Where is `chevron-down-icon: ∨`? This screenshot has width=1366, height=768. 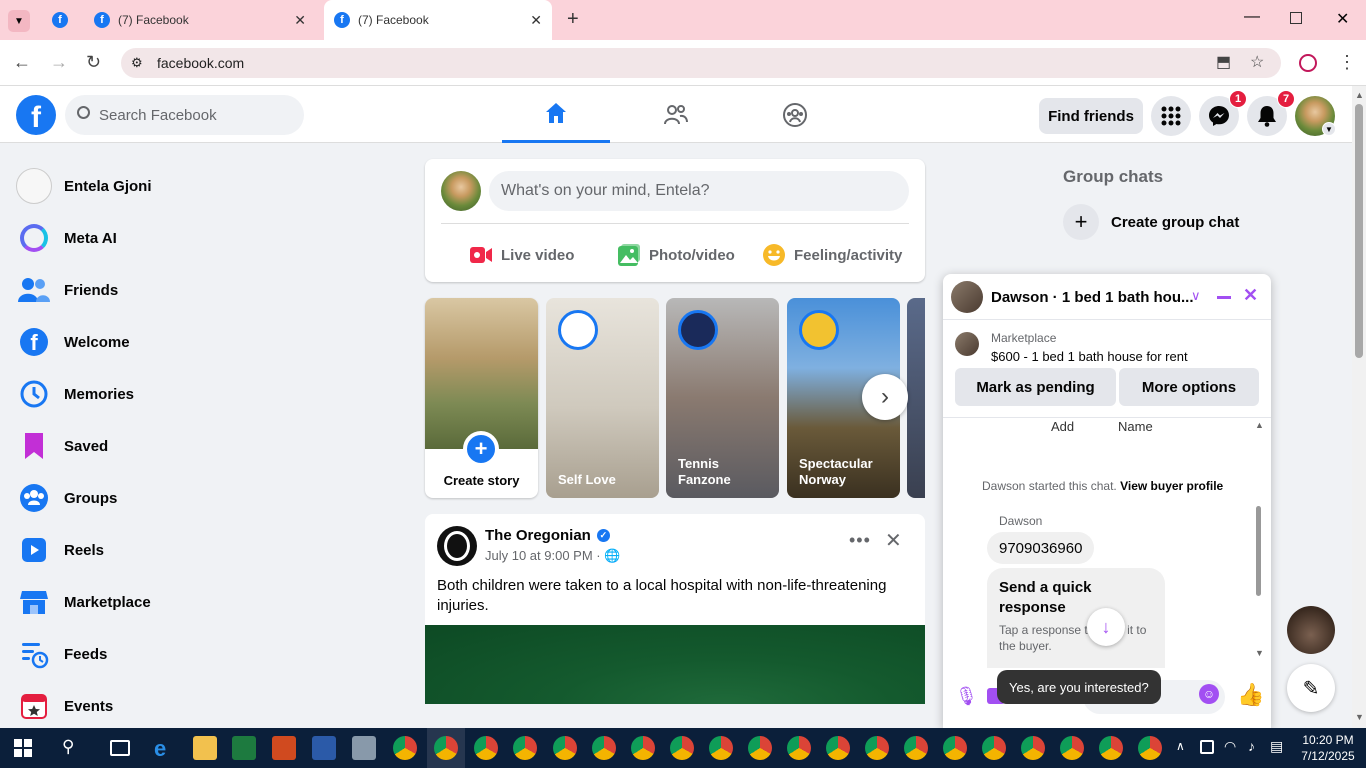
chevron-down-icon: ∨ is located at coordinates (1196, 296).